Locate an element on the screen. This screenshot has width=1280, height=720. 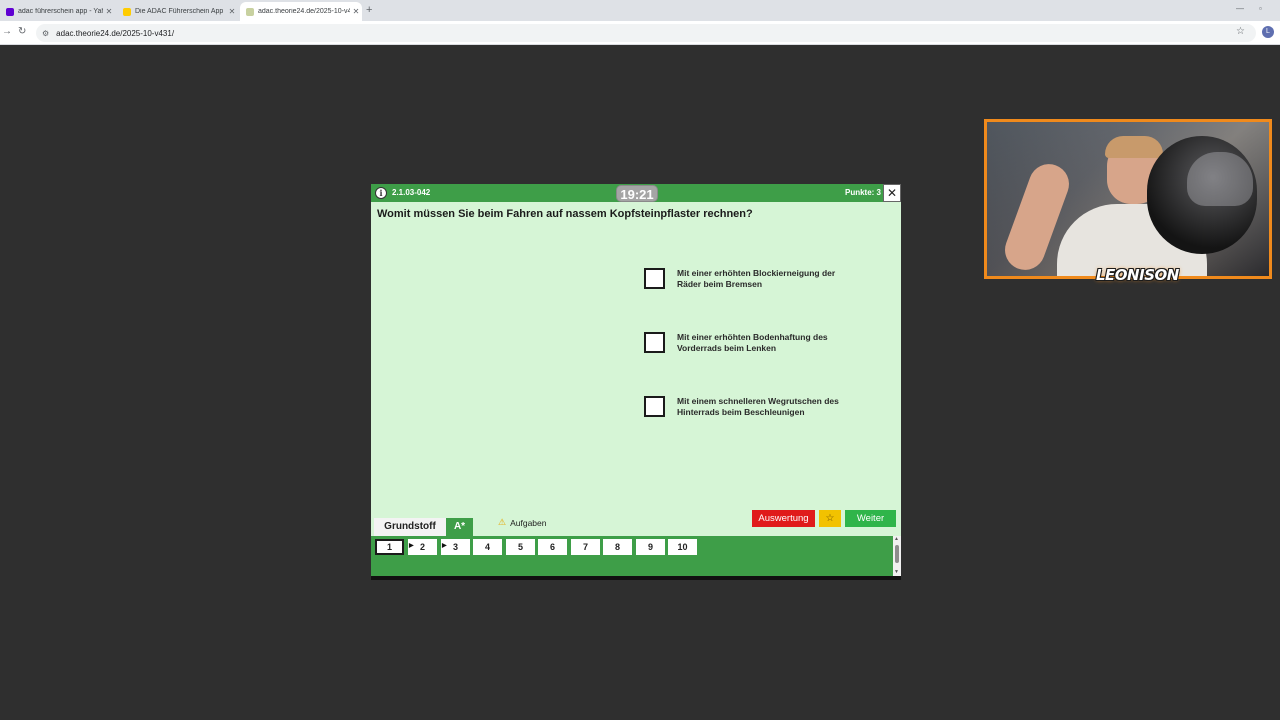
tab-class-a: A* is located at coordinates (459, 527).